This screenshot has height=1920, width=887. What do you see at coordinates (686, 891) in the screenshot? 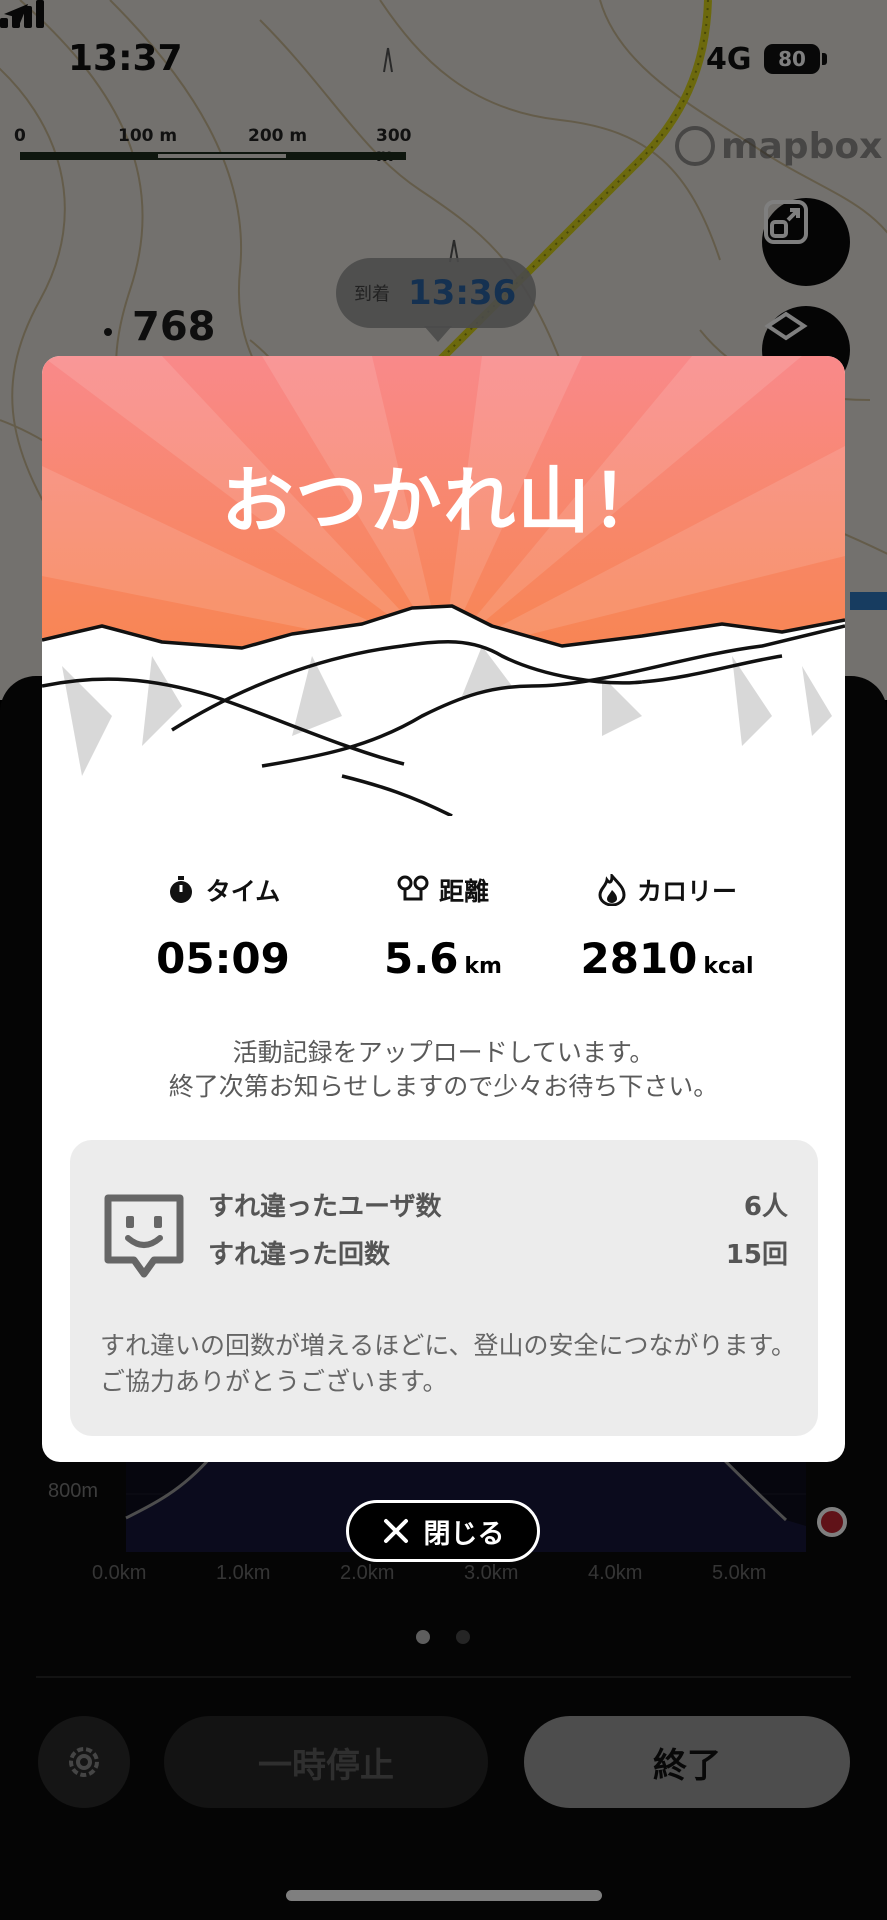
I see `stat-label: カロリー` at bounding box center [686, 891].